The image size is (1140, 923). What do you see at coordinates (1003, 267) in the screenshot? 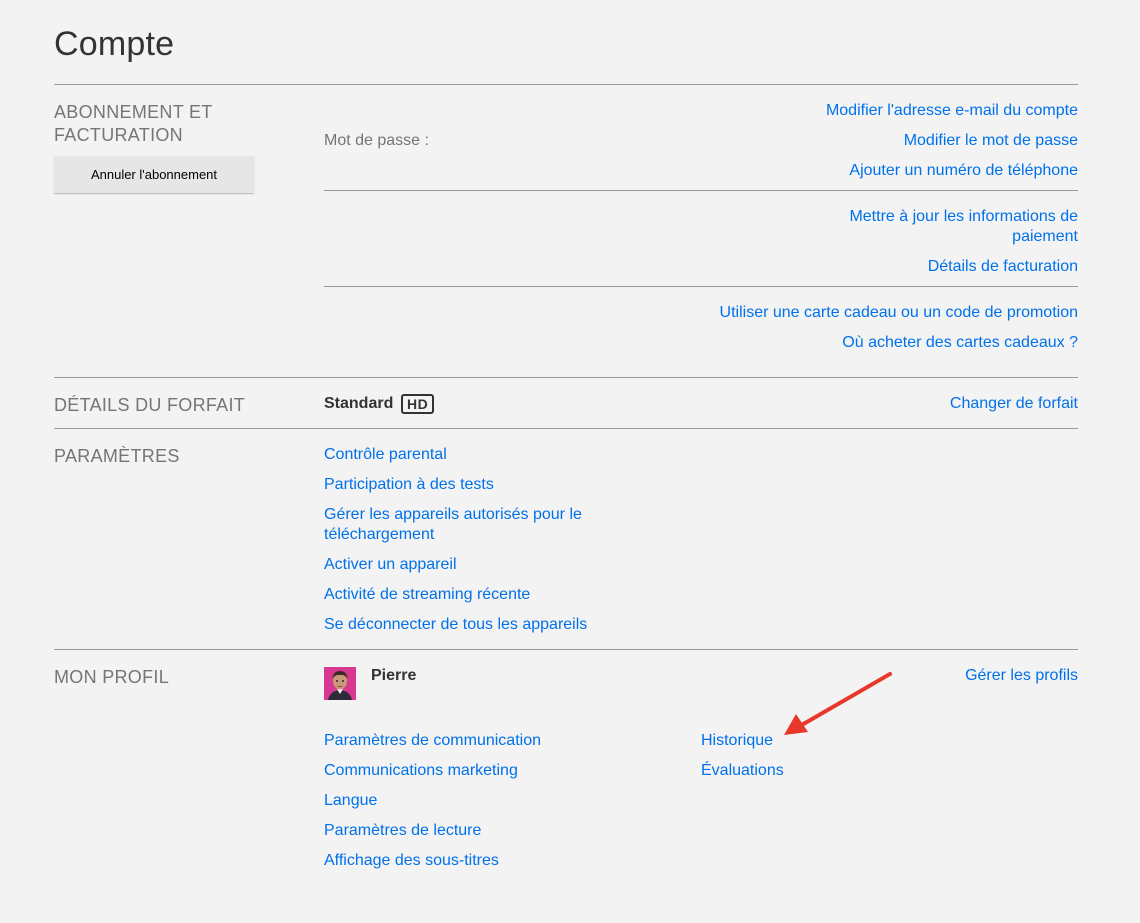
I see `billing-details-link: Détails de facturation` at bounding box center [1003, 267].